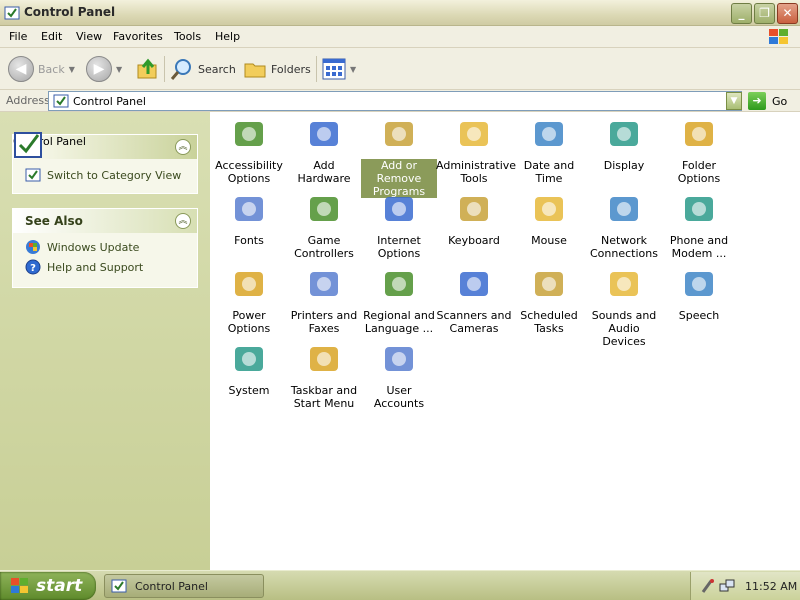  What do you see at coordinates (21, 69) in the screenshot?
I see `back-arrow-icon: ◀` at bounding box center [21, 69].